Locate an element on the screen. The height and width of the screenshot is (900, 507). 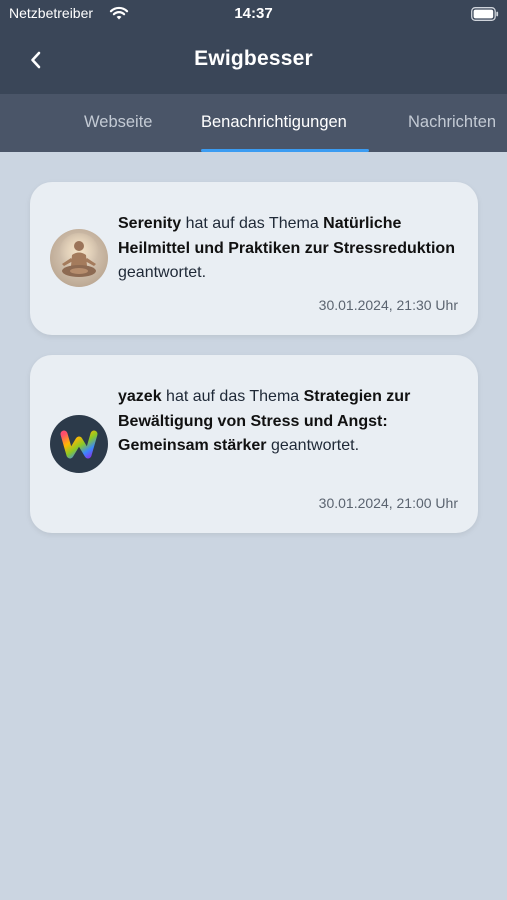
status-time: 14:37 is located at coordinates (253, 13).